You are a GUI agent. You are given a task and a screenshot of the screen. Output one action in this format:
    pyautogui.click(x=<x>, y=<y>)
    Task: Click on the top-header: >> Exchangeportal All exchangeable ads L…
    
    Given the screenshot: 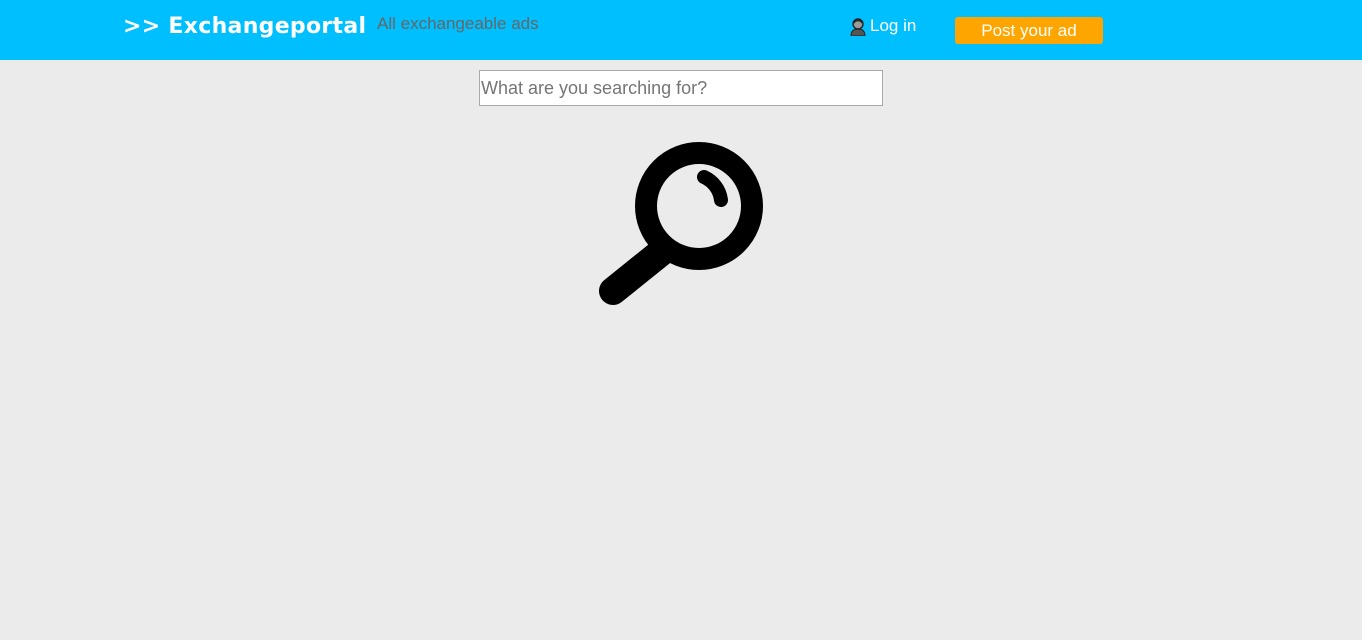 What is the action you would take?
    pyautogui.click(x=681, y=30)
    